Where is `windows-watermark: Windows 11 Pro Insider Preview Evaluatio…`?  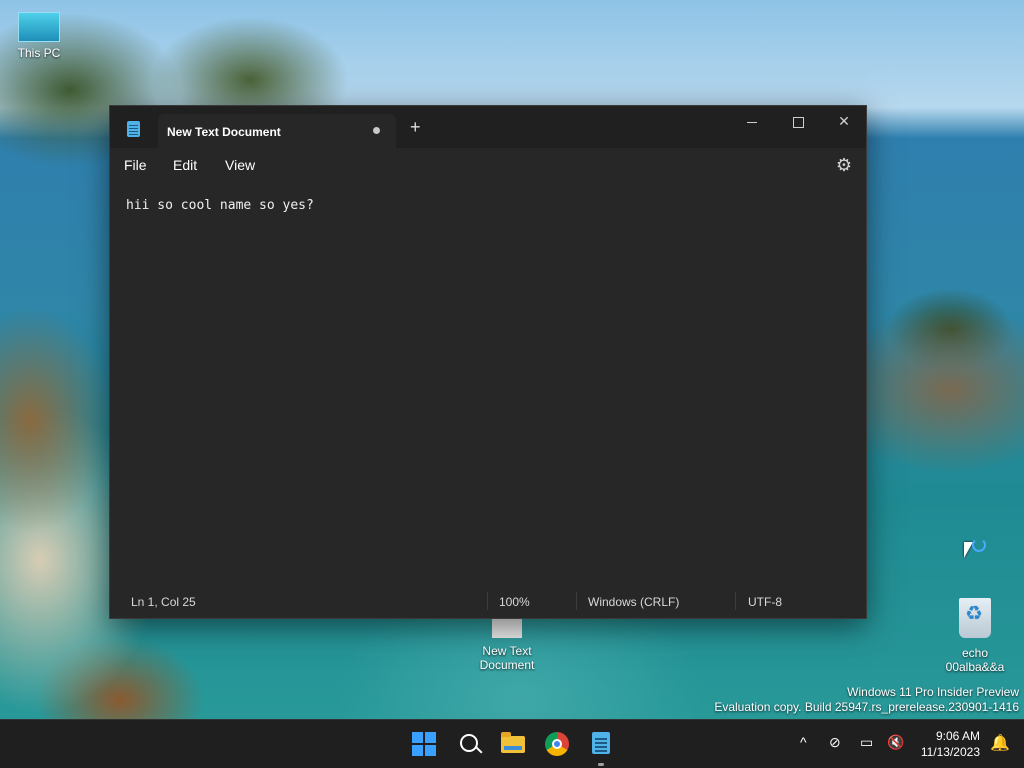
windows-watermark: Windows 11 Pro Insider Preview Evaluatio… is located at coordinates (866, 700).